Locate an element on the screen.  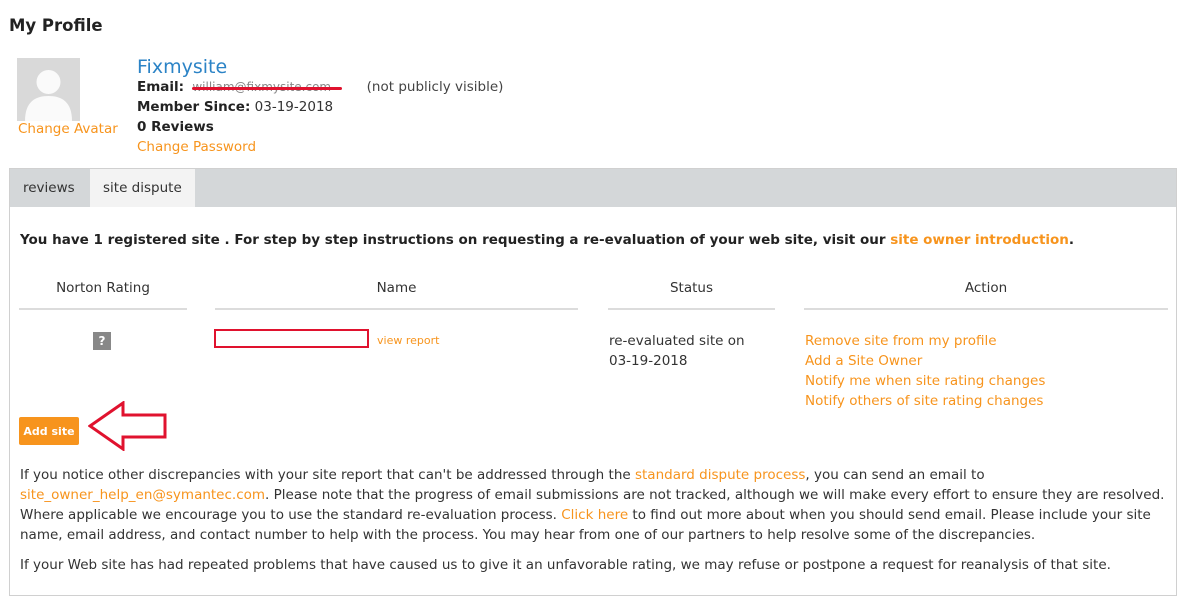
click-here-link: Click here is located at coordinates (594, 515).